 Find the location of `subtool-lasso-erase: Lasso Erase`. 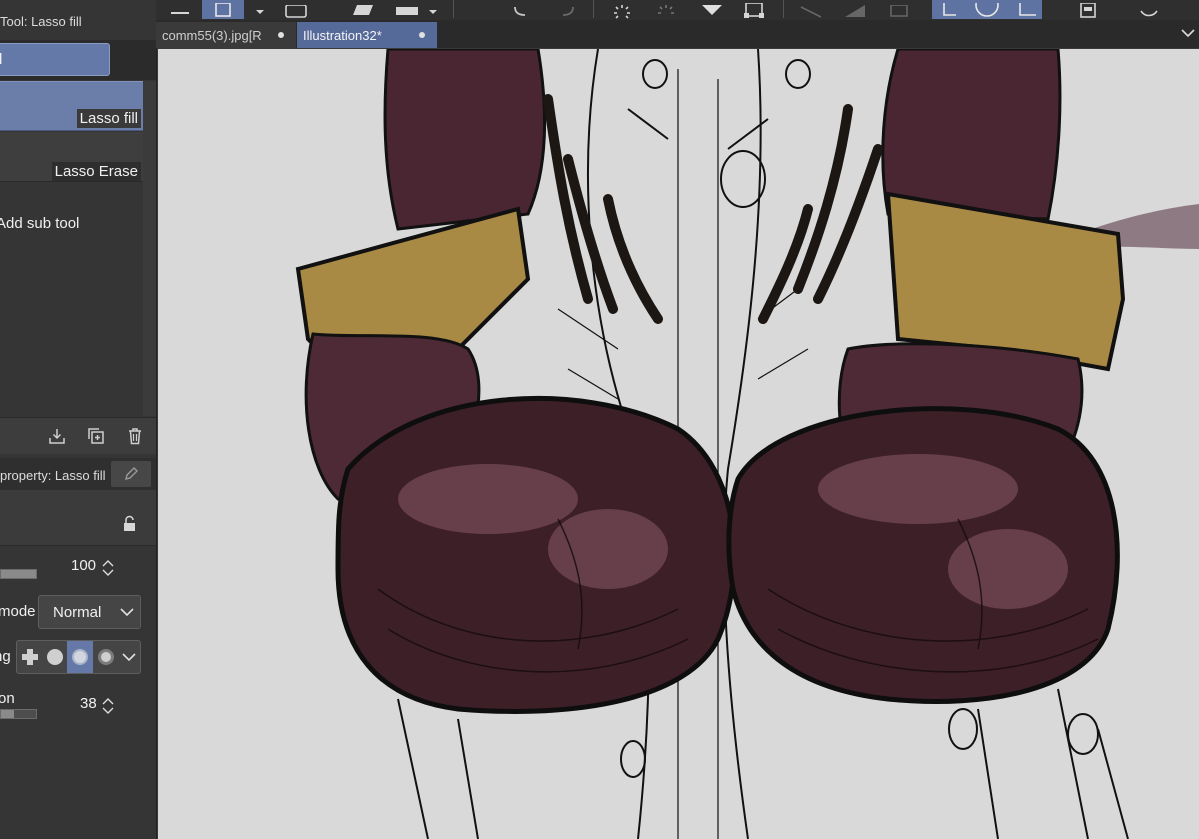

subtool-lasso-erase: Lasso Erase is located at coordinates (71, 157).